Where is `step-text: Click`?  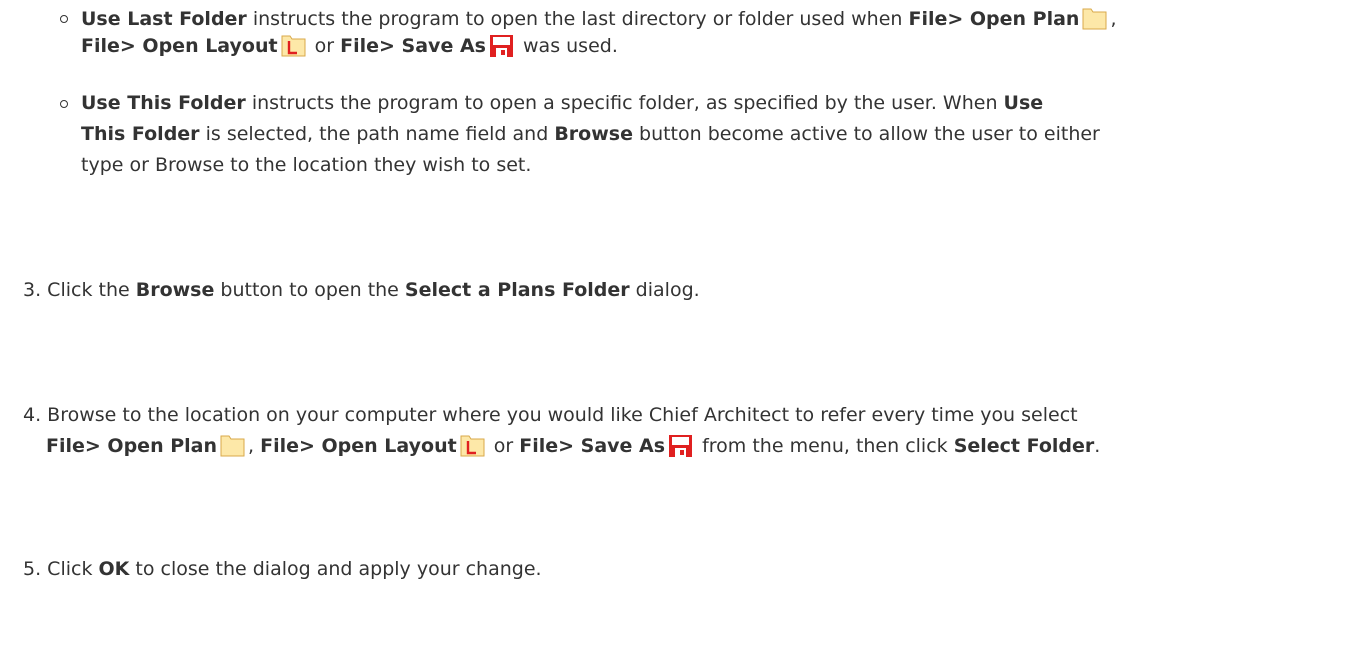
step-text: Click is located at coordinates (70, 569).